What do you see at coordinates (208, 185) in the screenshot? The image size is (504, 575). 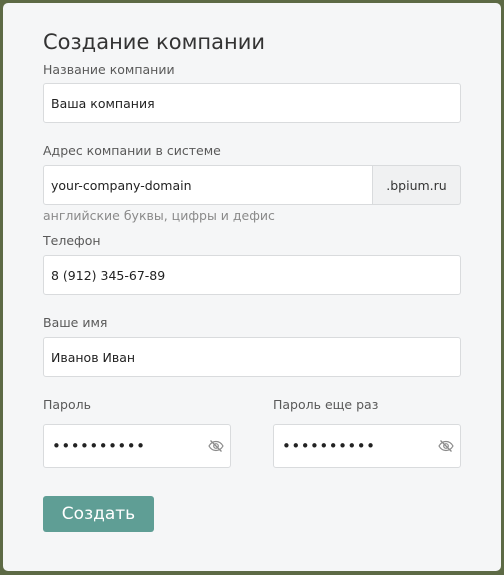 I see `domain-input` at bounding box center [208, 185].